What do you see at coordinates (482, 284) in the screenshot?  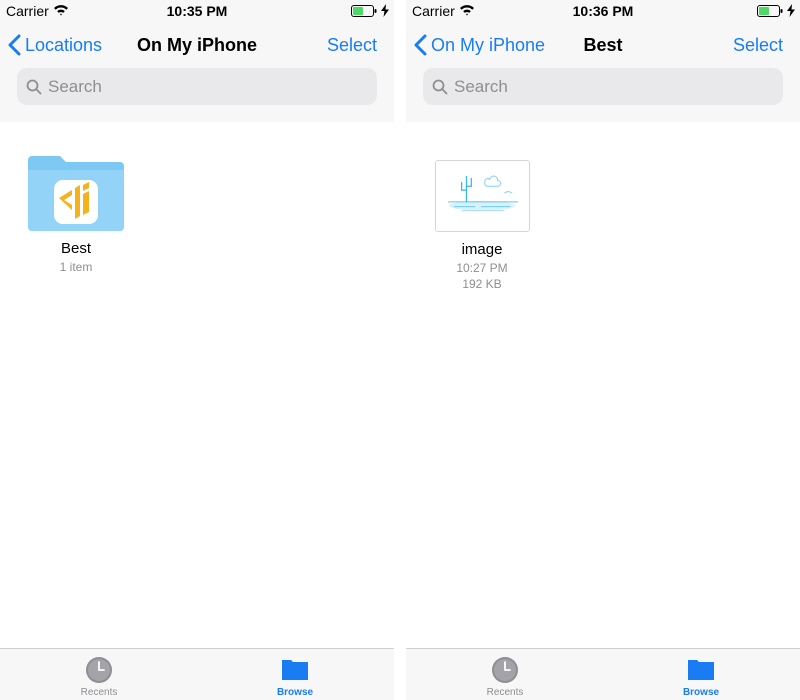 I see `item-size: 192 KB` at bounding box center [482, 284].